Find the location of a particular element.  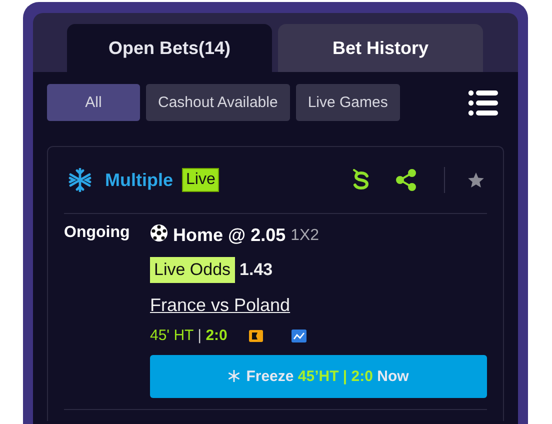

live-badge: Live is located at coordinates (201, 180).